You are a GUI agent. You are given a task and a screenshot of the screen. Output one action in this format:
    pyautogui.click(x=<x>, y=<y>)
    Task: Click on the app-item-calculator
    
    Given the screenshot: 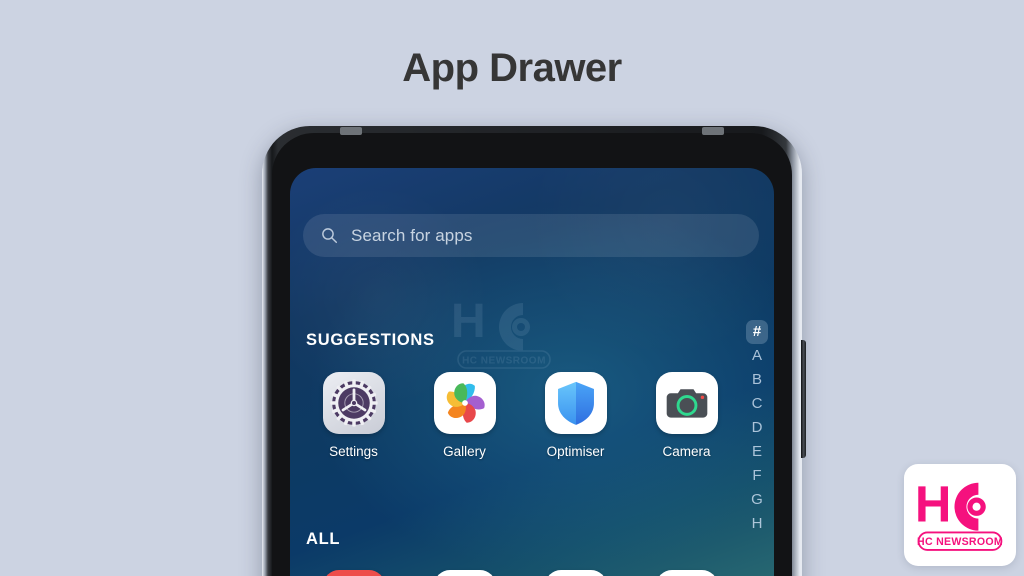 What is the action you would take?
    pyautogui.click(x=686, y=573)
    